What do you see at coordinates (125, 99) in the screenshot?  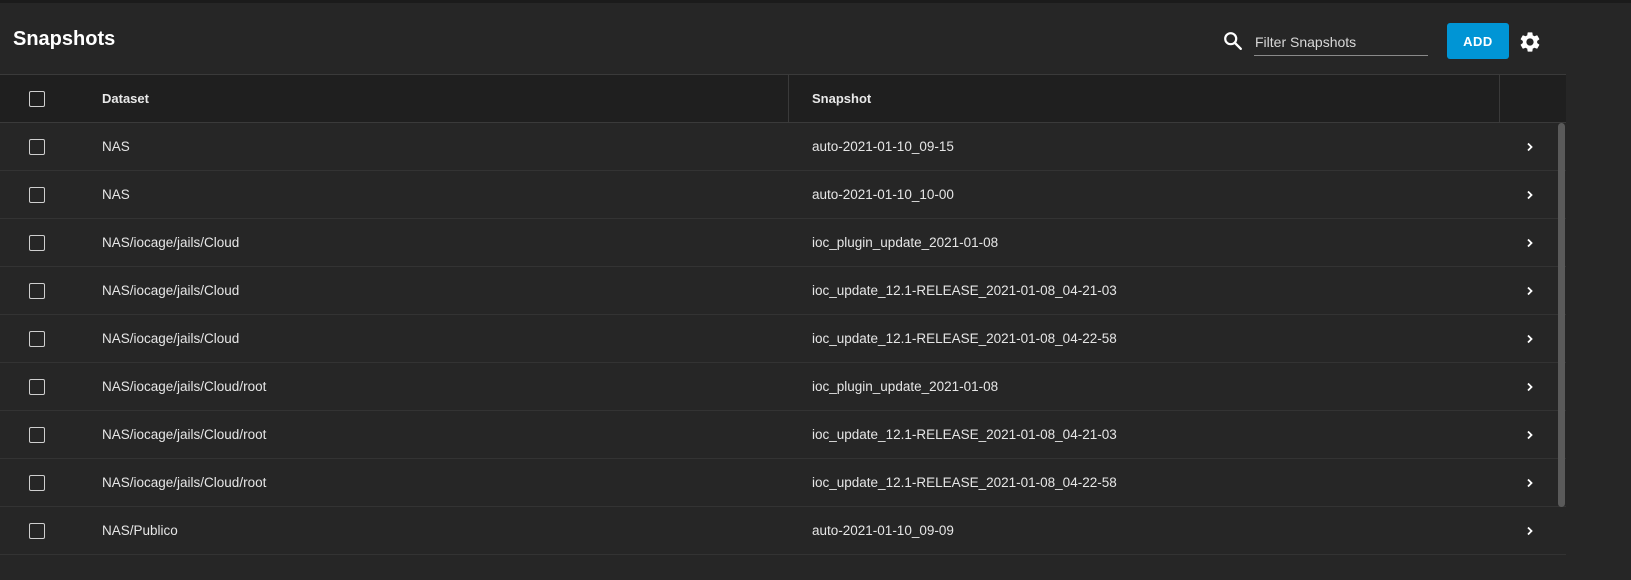 I see `column-header-dataset: Dataset` at bounding box center [125, 99].